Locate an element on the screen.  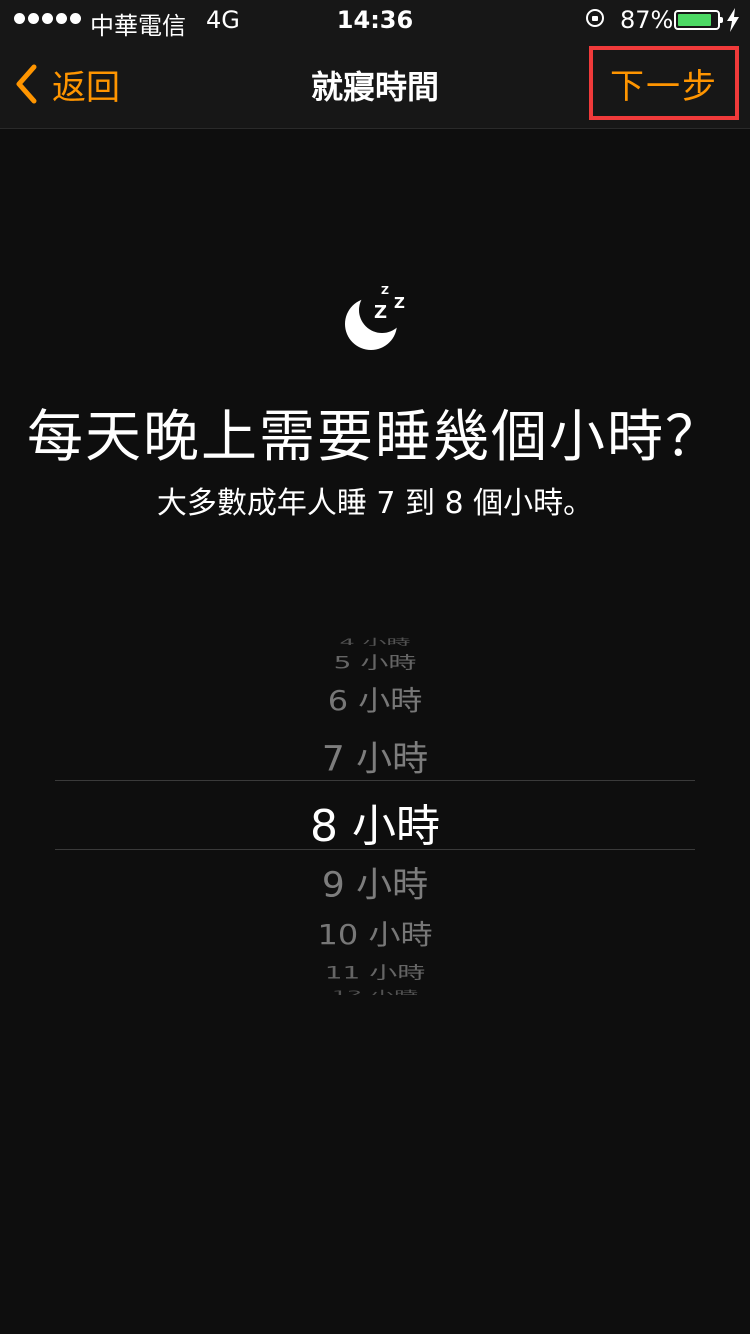
picker-item: 10 小時 is located at coordinates (375, 932).